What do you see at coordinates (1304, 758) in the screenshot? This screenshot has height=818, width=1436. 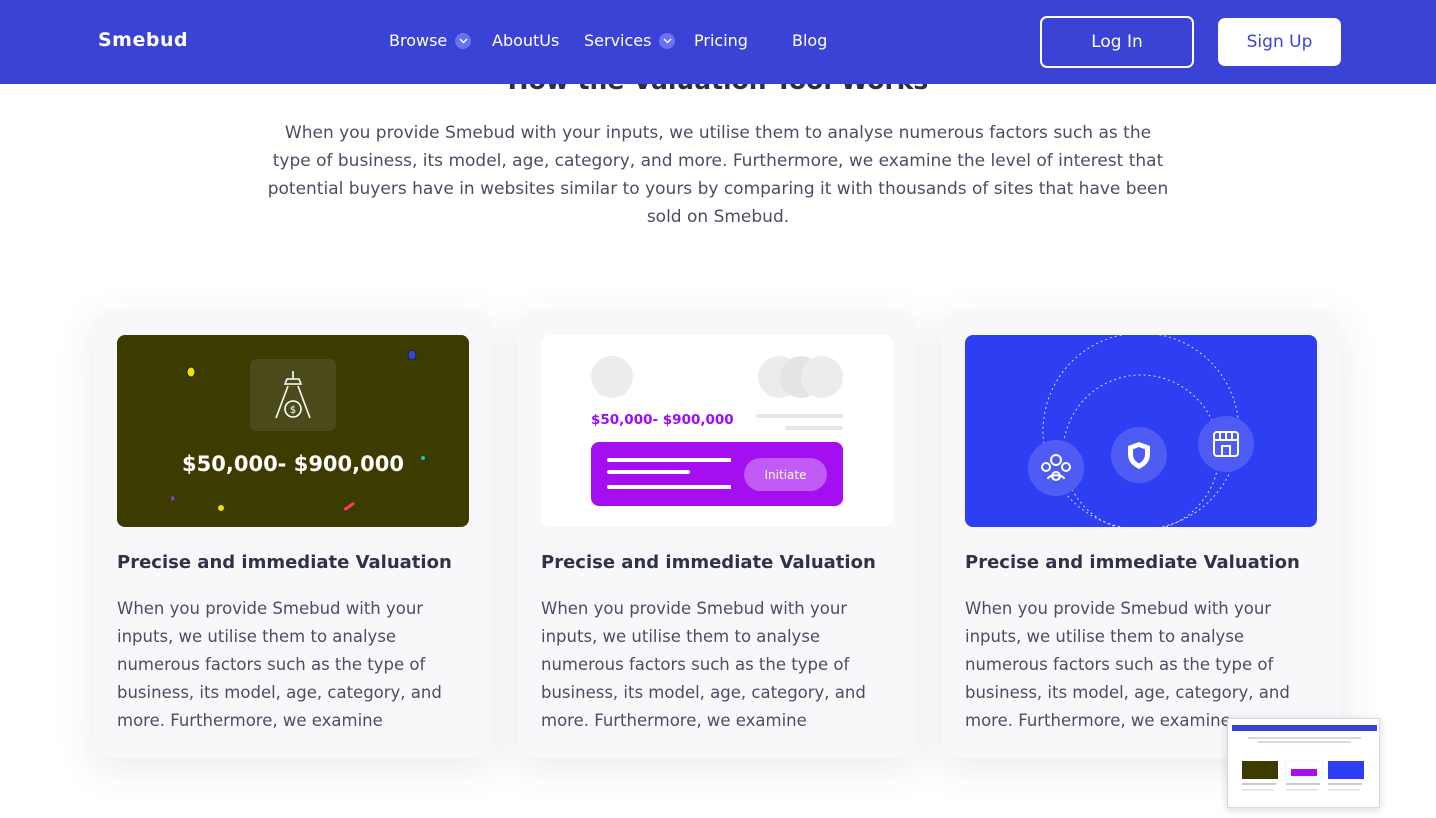 I see `thumbnail-image` at bounding box center [1304, 758].